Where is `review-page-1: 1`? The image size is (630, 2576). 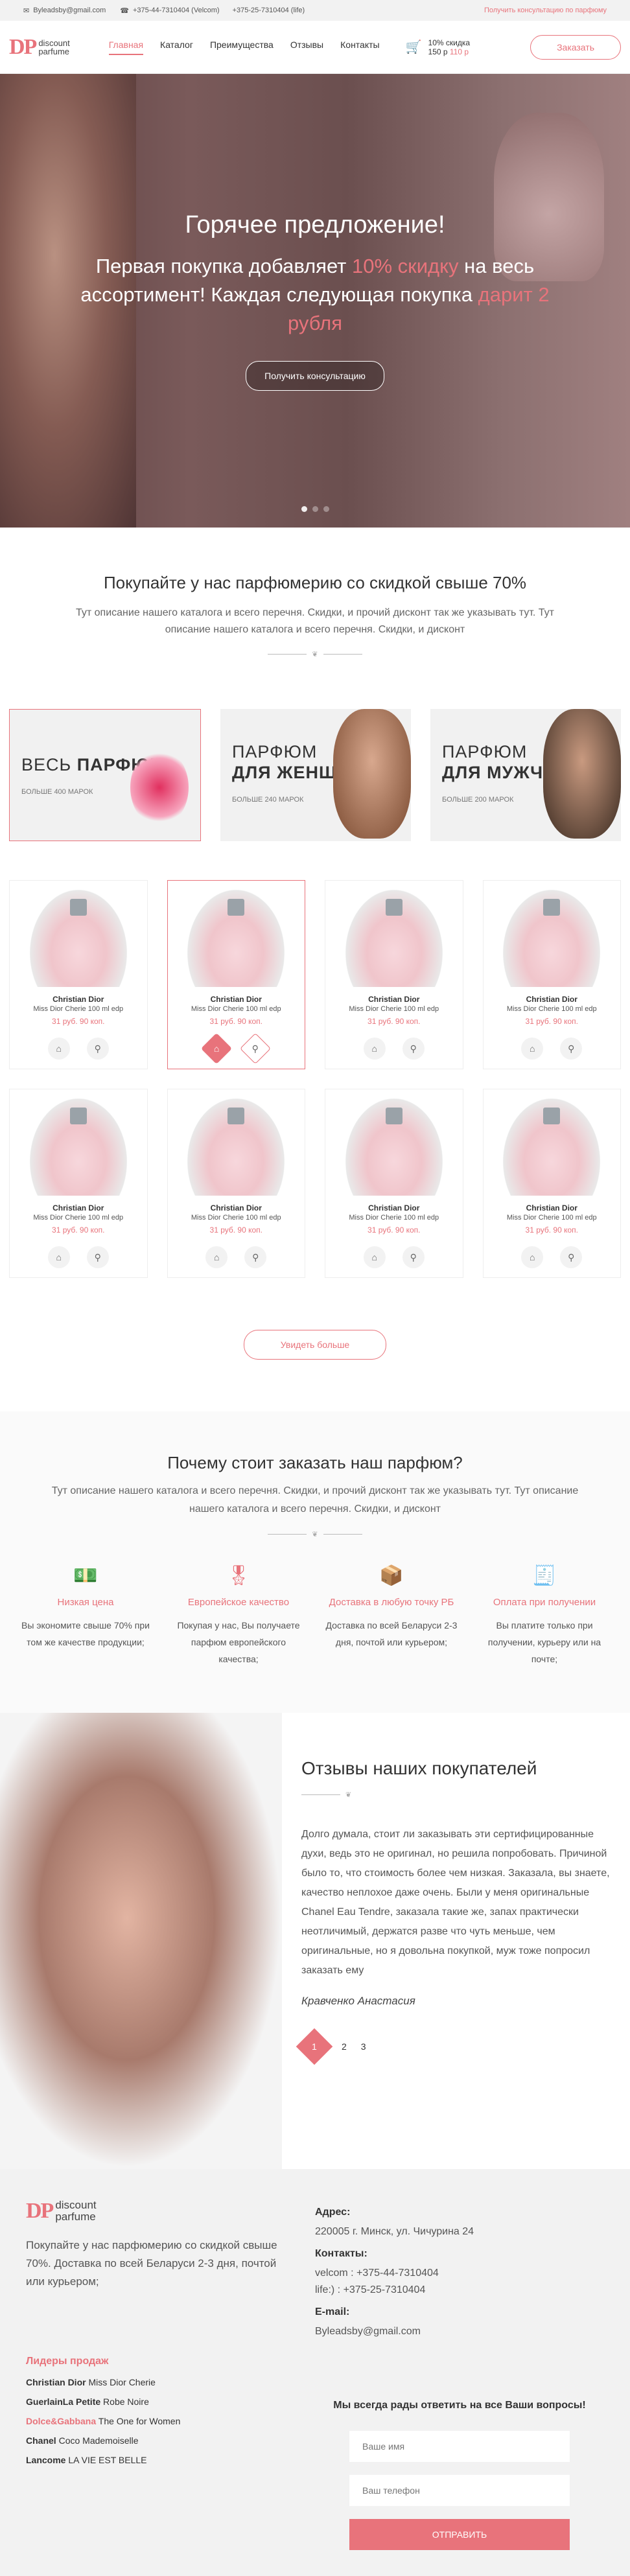
review-page-1: 1 is located at coordinates (314, 2046).